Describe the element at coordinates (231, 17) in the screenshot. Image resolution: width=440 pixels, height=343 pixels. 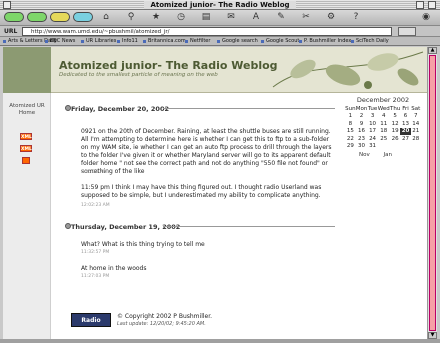
I see `mail-icon: ✉` at that location.